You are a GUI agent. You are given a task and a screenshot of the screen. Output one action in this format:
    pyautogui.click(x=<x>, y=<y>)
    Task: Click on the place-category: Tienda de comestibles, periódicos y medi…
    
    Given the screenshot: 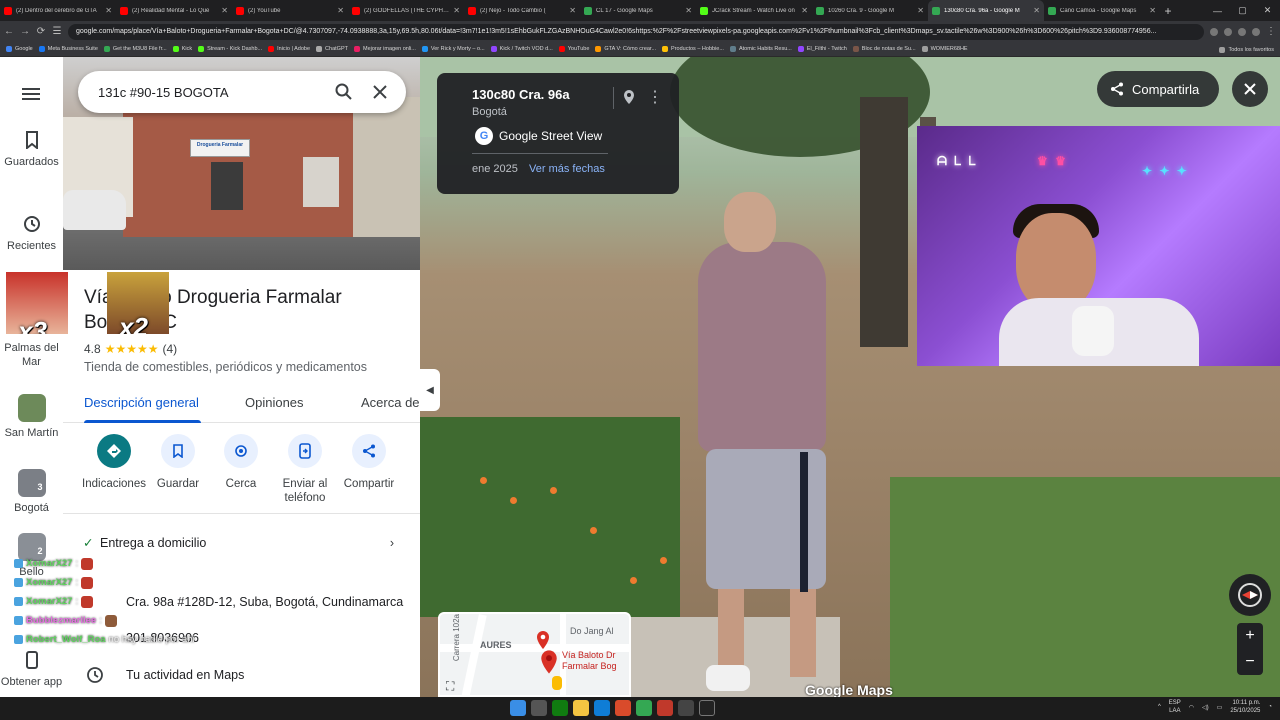 What is the action you would take?
    pyautogui.click(x=225, y=367)
    